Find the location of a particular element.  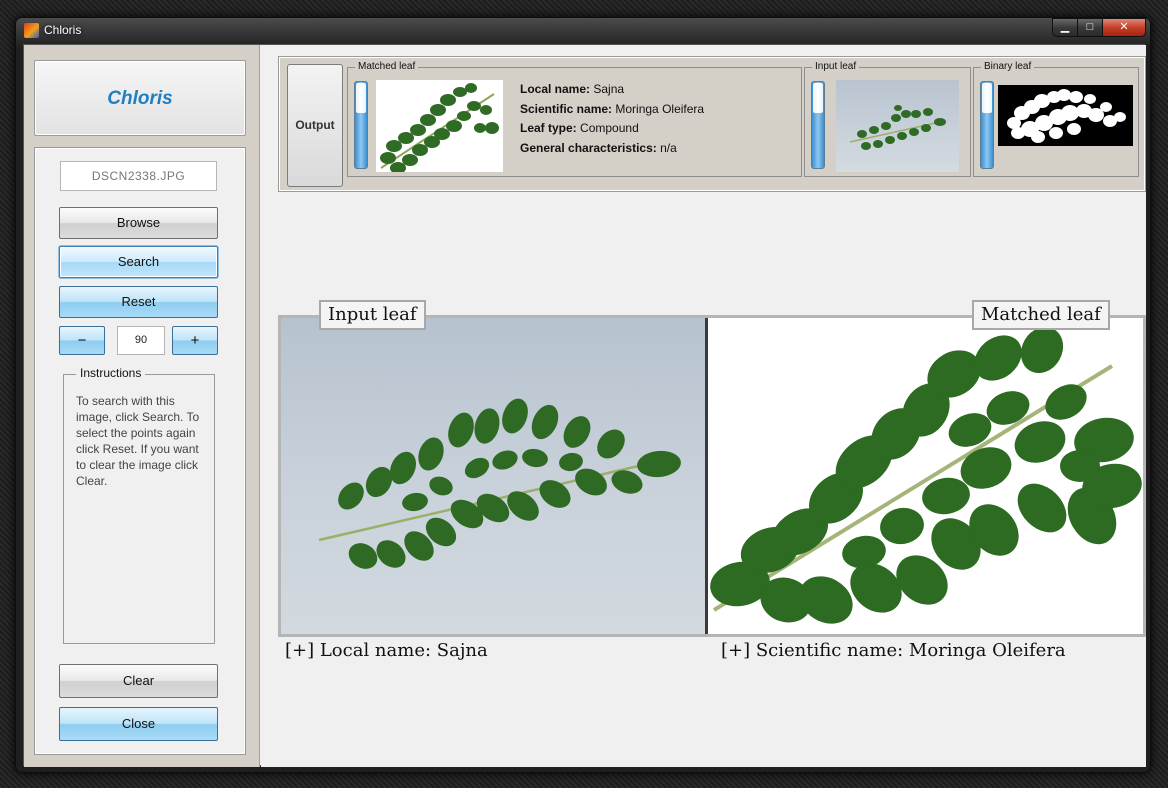

binary-leaf-label: Binary leaf is located at coordinates (1008, 67).